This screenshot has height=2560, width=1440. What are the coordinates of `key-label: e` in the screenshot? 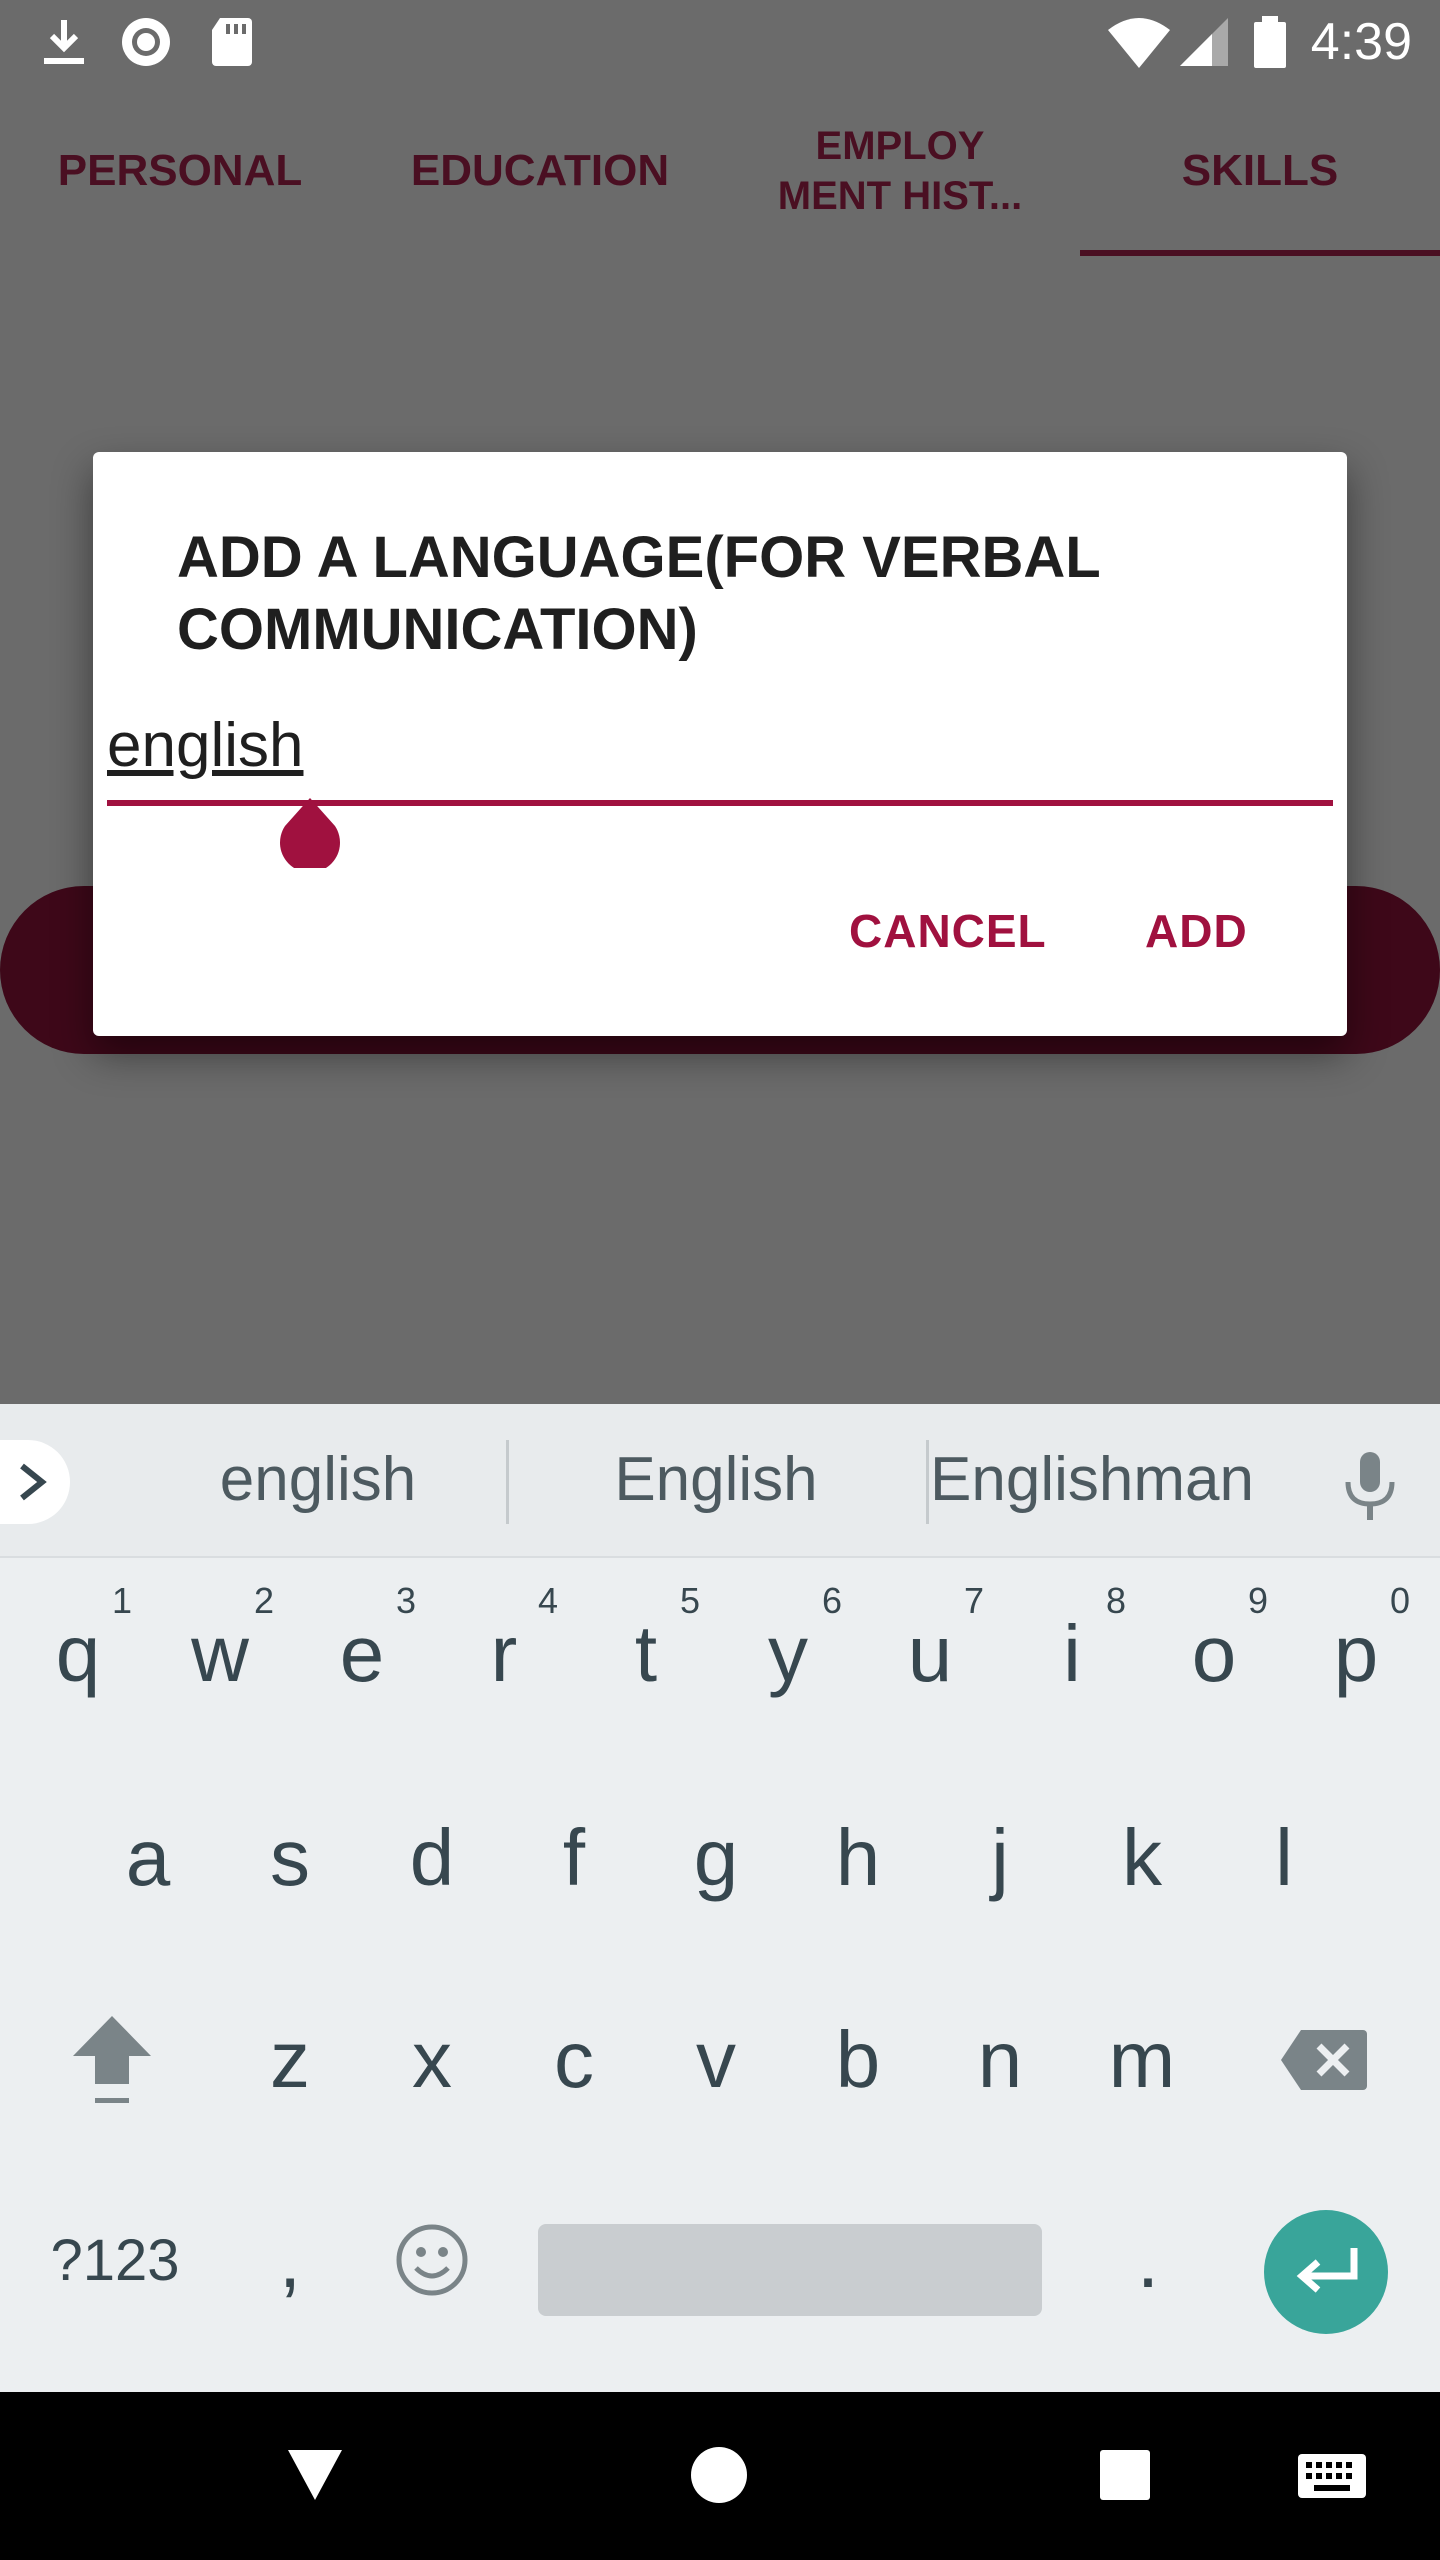 It's located at (362, 1653).